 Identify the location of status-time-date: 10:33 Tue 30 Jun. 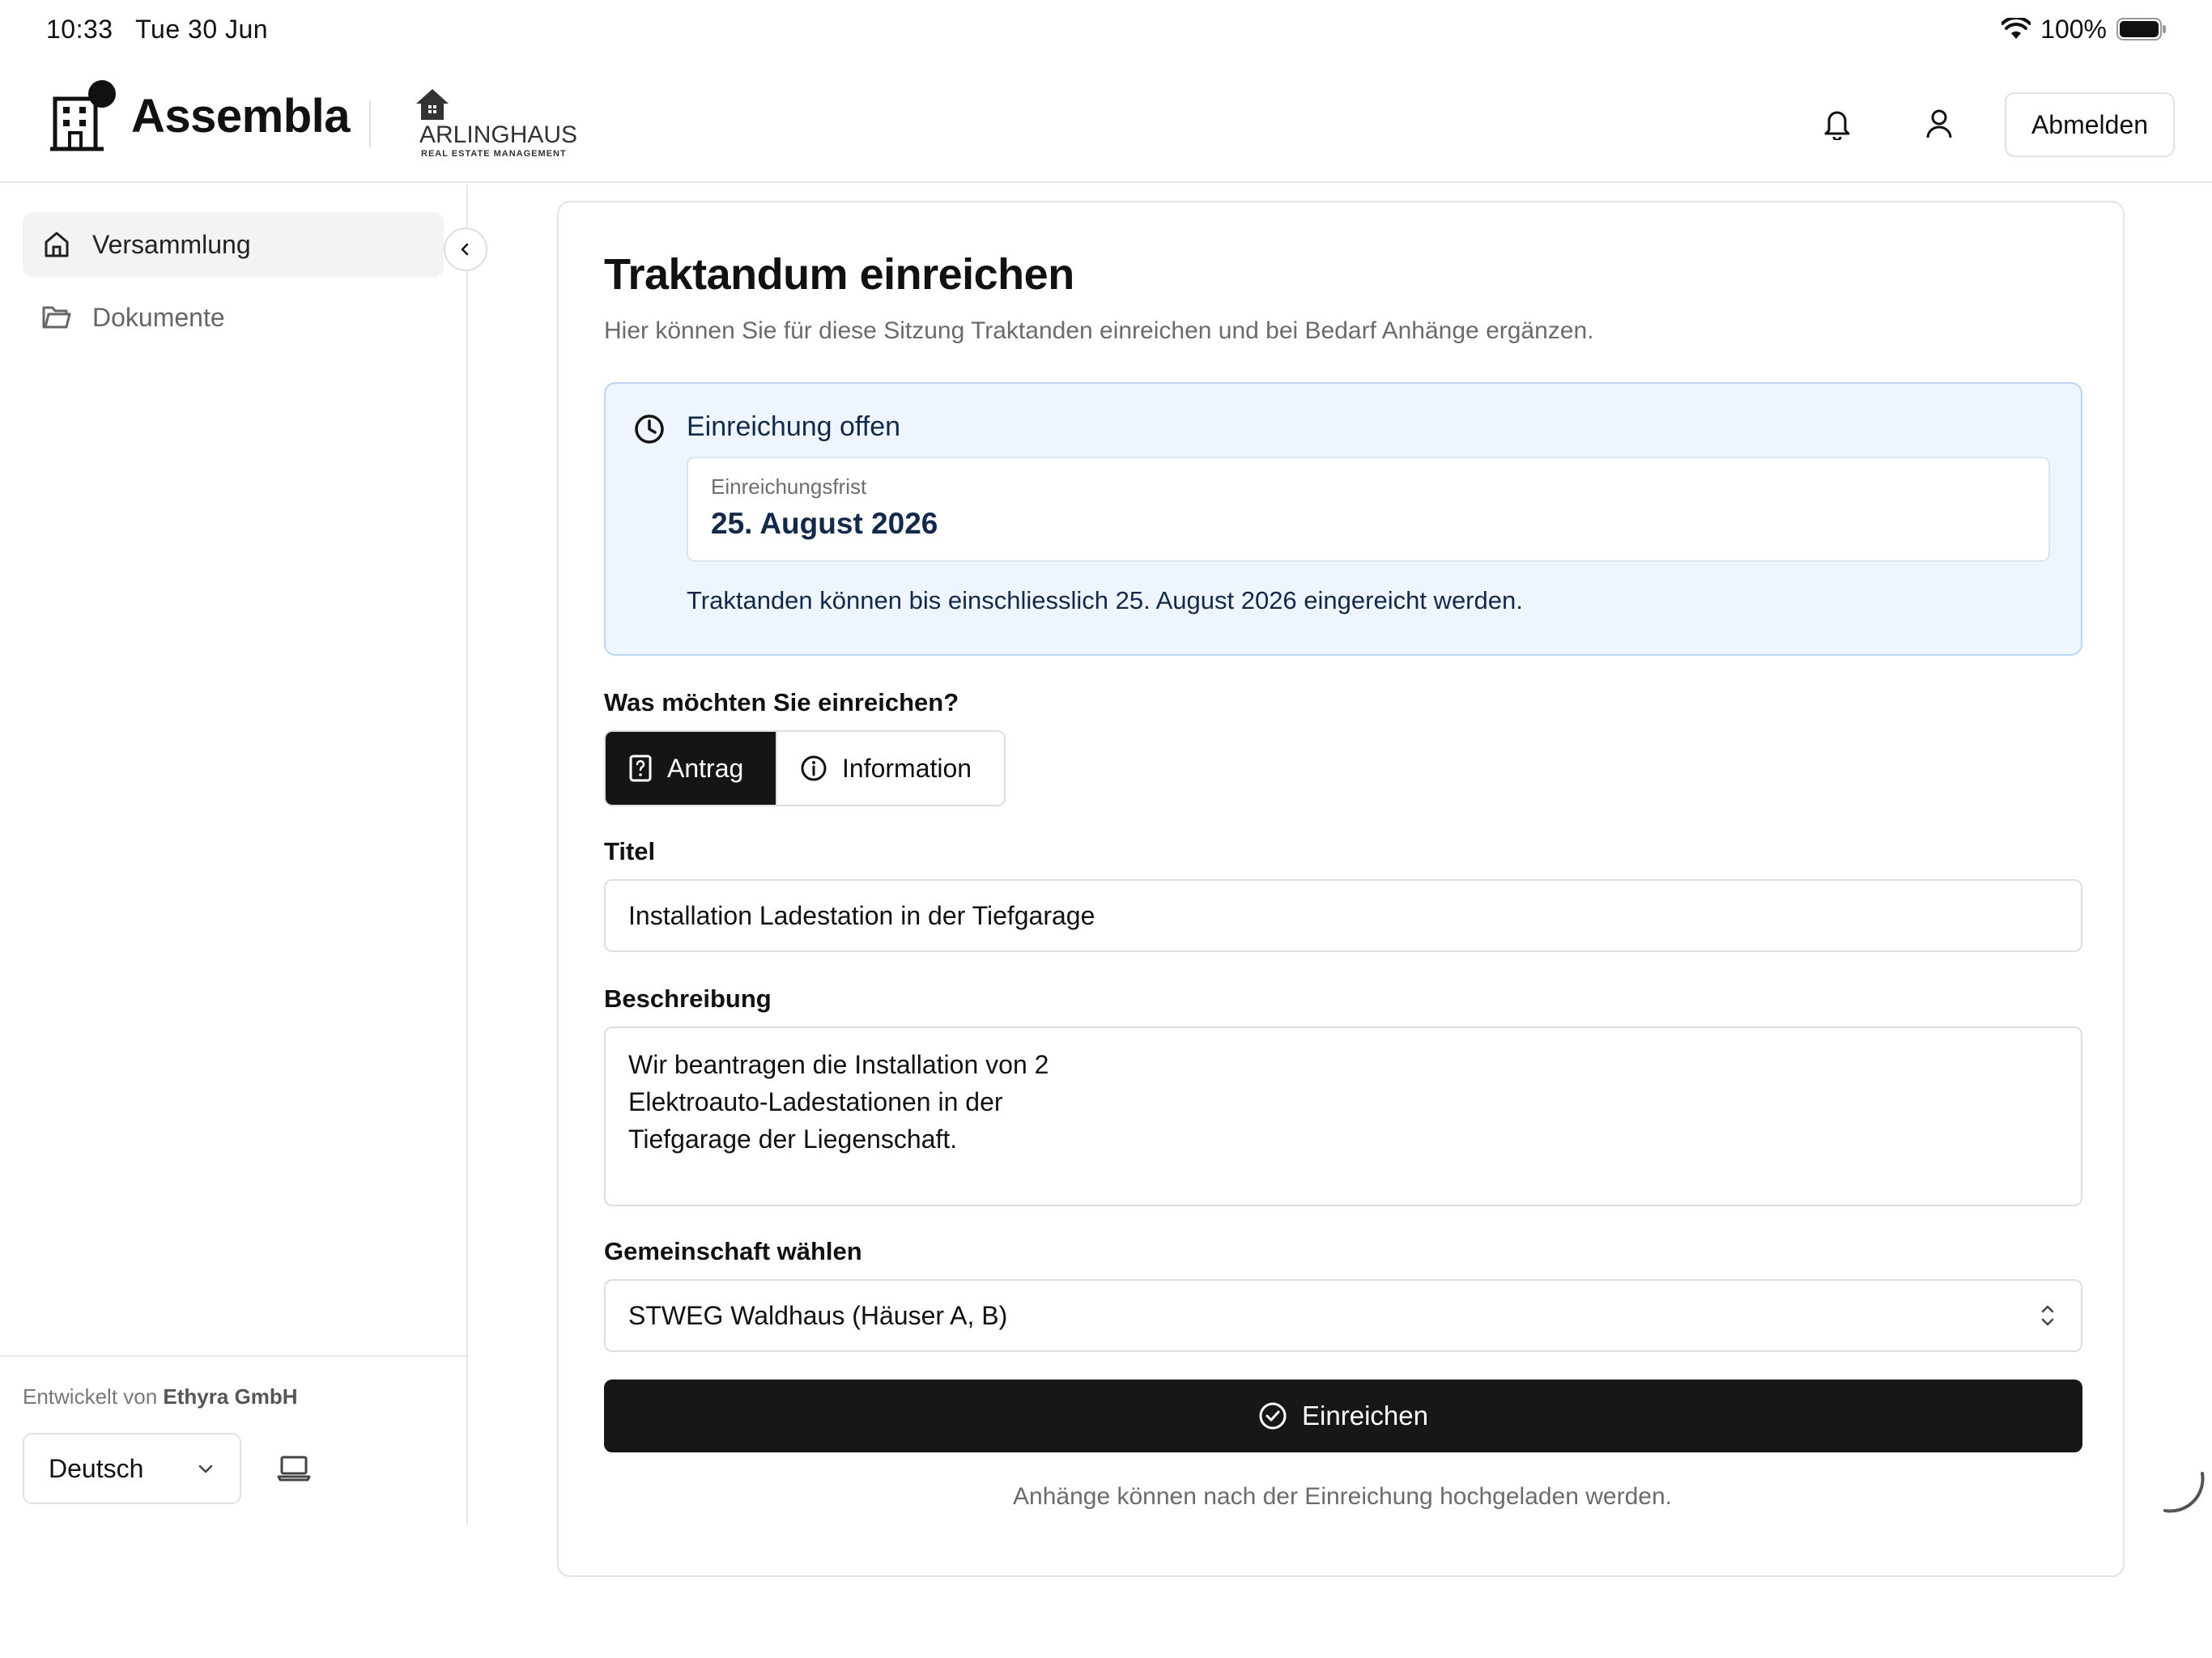
(157, 30).